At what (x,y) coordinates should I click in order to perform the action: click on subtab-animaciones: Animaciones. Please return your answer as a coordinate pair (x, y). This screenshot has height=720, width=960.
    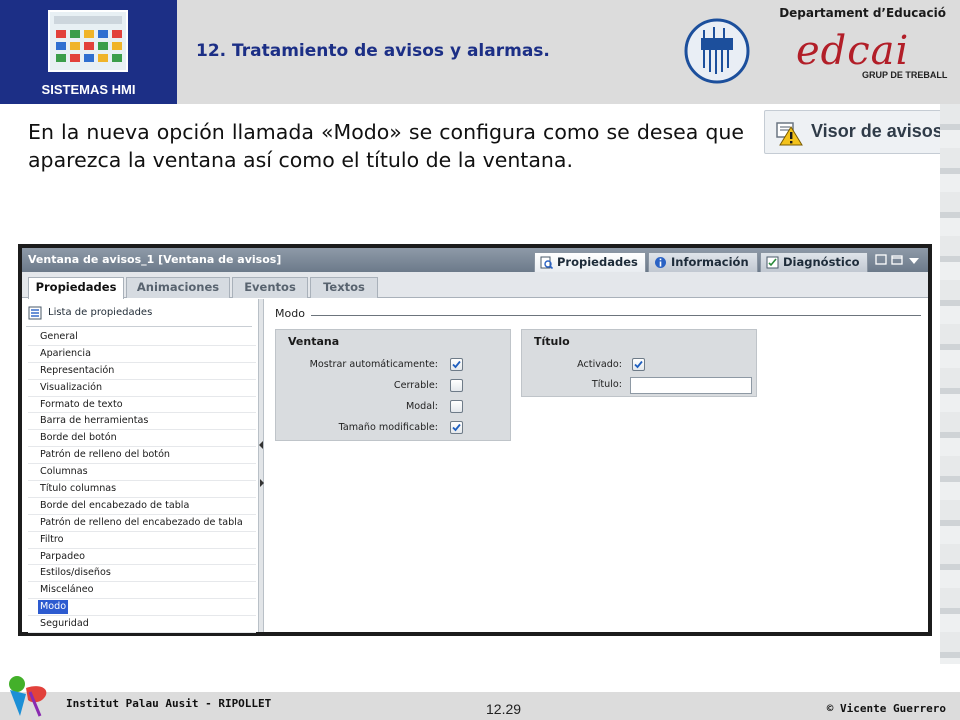
    Looking at the image, I should click on (178, 287).